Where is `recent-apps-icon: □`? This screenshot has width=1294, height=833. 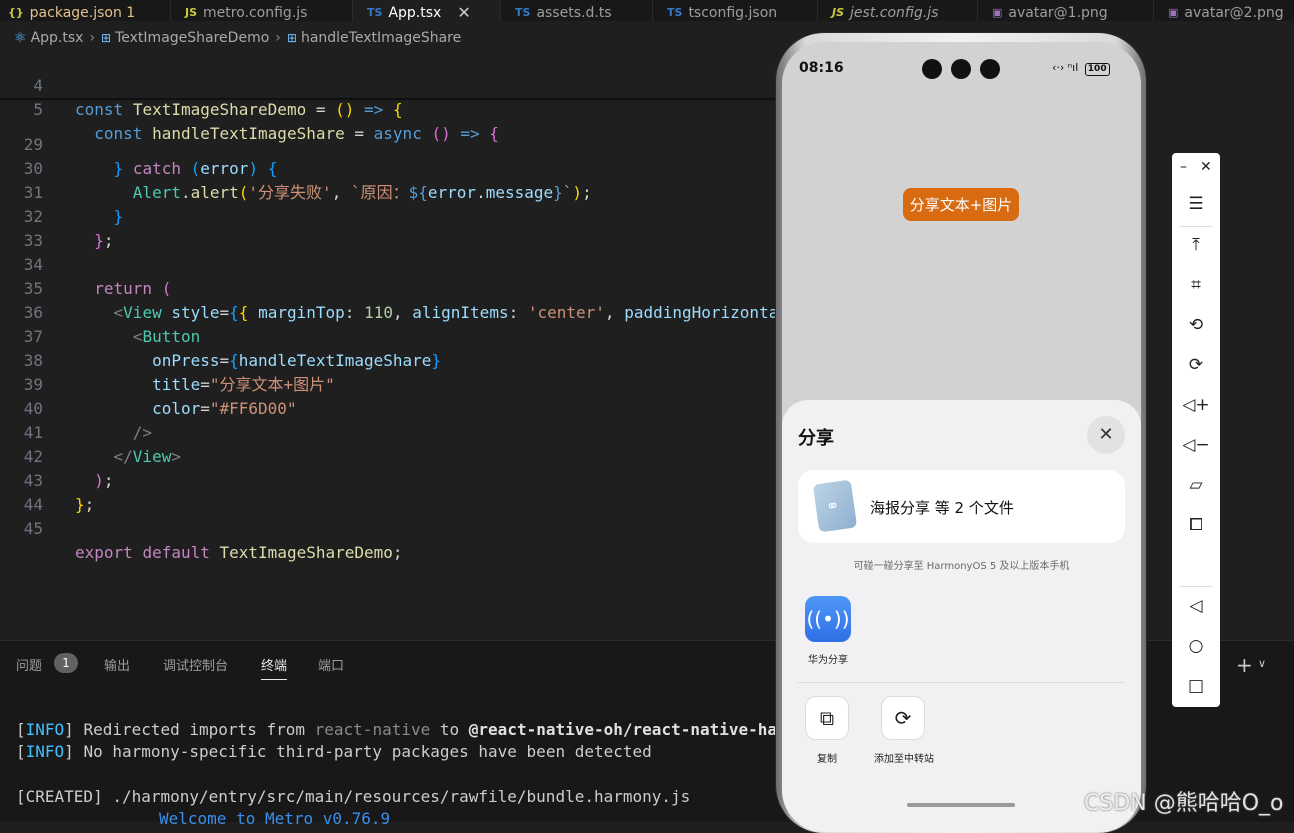 recent-apps-icon: □ is located at coordinates (1196, 686).